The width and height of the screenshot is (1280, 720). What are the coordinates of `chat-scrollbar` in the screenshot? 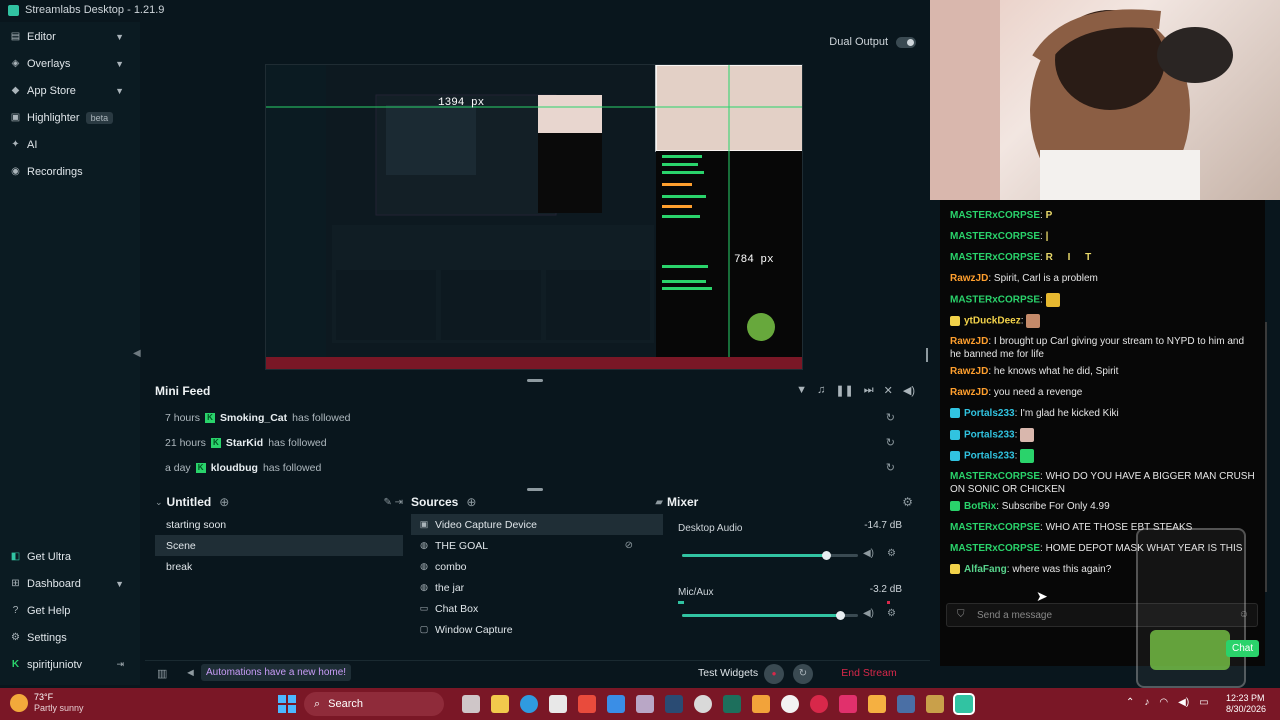 It's located at (1266, 457).